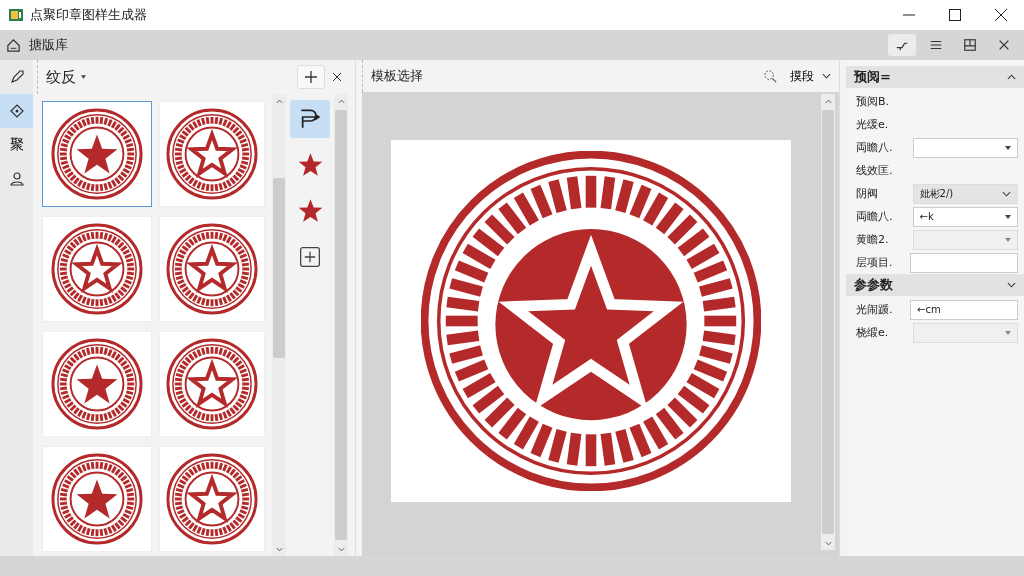  I want to click on book-icon, so click(970, 45).